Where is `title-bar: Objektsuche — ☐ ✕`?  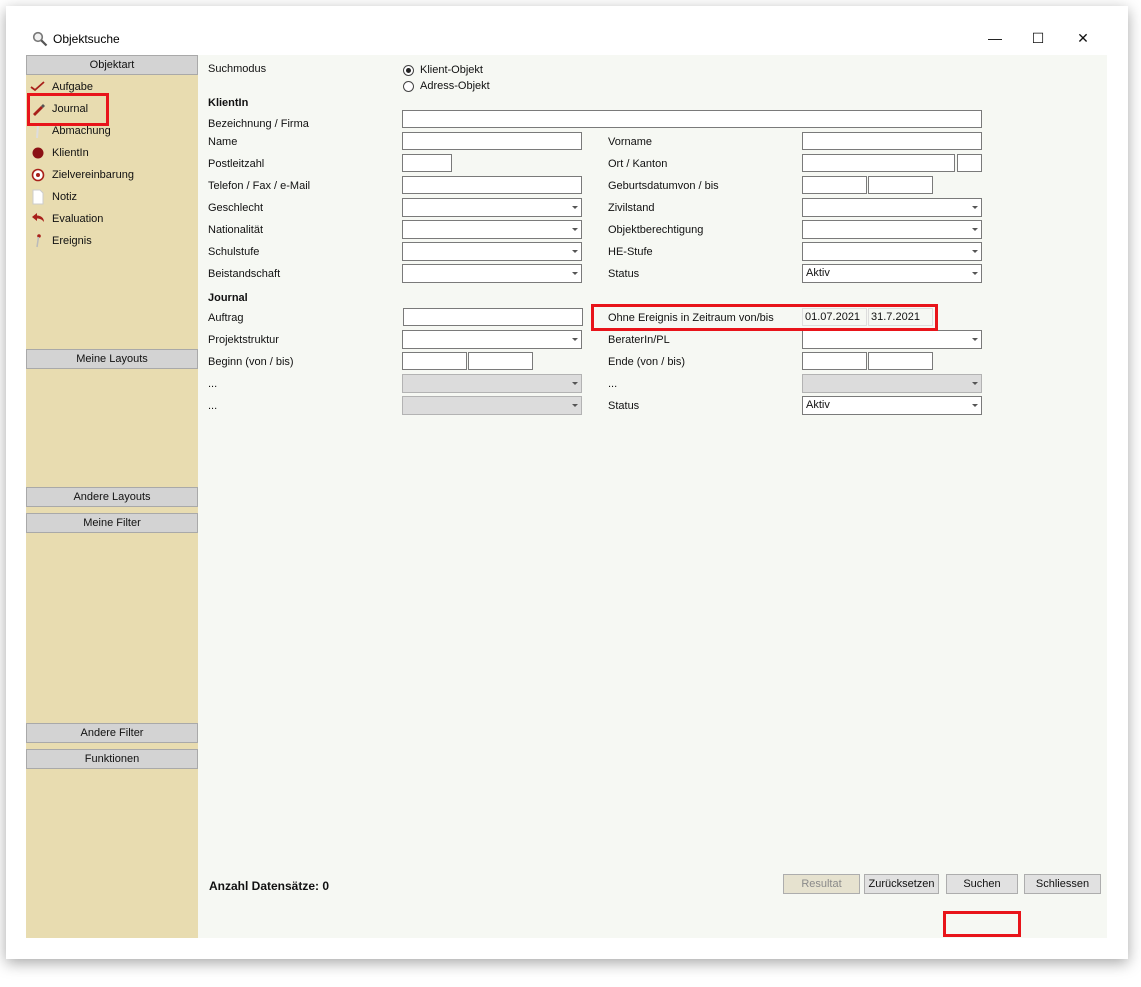
title-bar: Objektsuche — ☐ ✕ is located at coordinates (567, 29).